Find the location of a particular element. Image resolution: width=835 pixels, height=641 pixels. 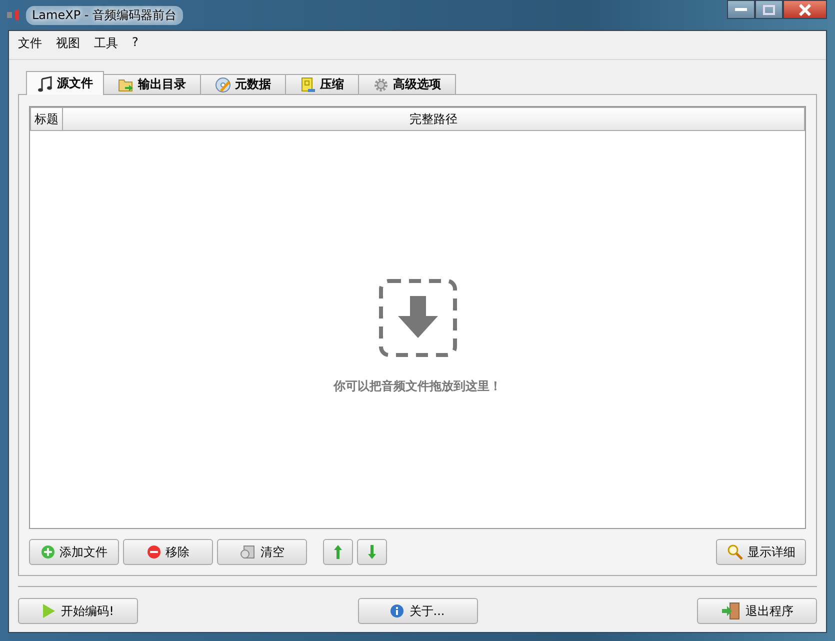

minimize-button is located at coordinates (741, 9).